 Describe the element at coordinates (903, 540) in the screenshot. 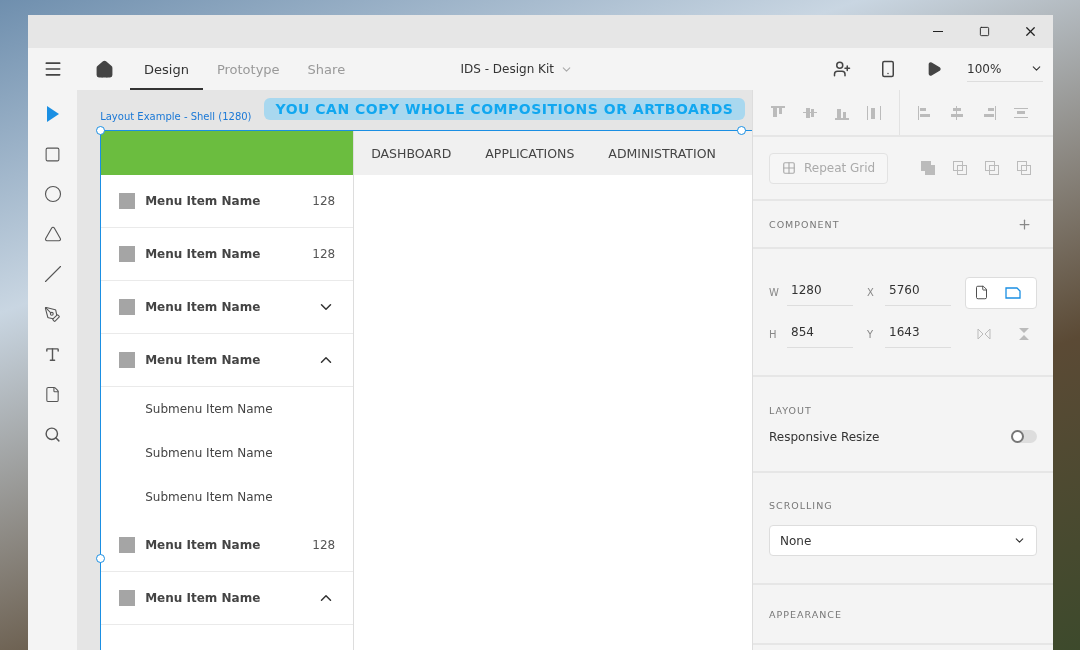

I see `scrolling-select: None` at that location.